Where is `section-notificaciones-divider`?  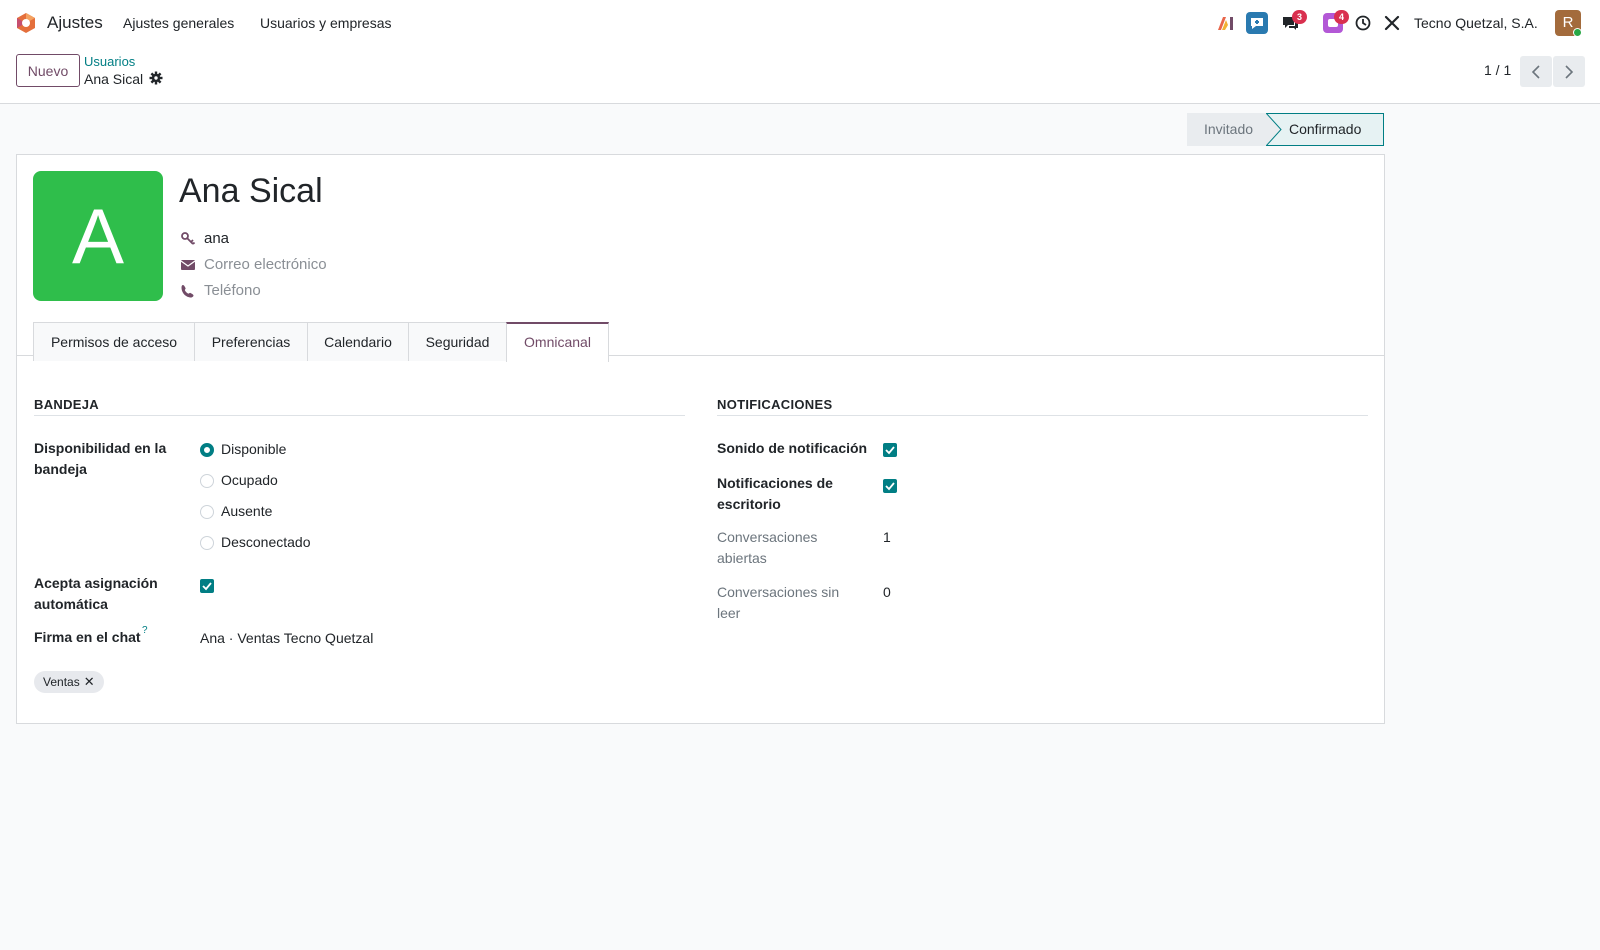 section-notificaciones-divider is located at coordinates (1042, 415).